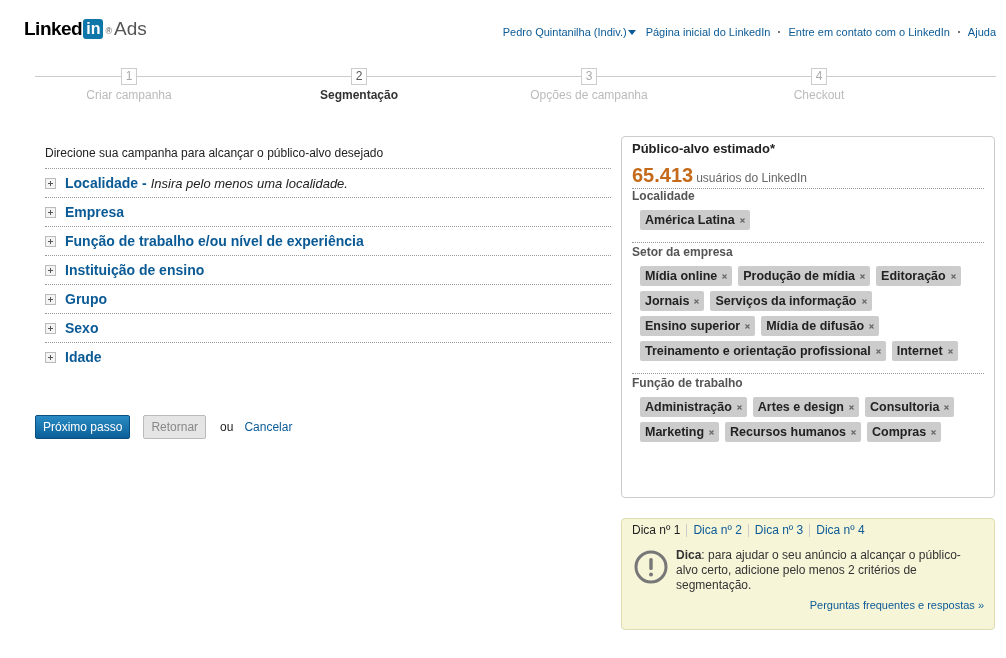 The width and height of the screenshot is (1006, 658). I want to click on filter-tag: Artes e design, so click(805, 407).